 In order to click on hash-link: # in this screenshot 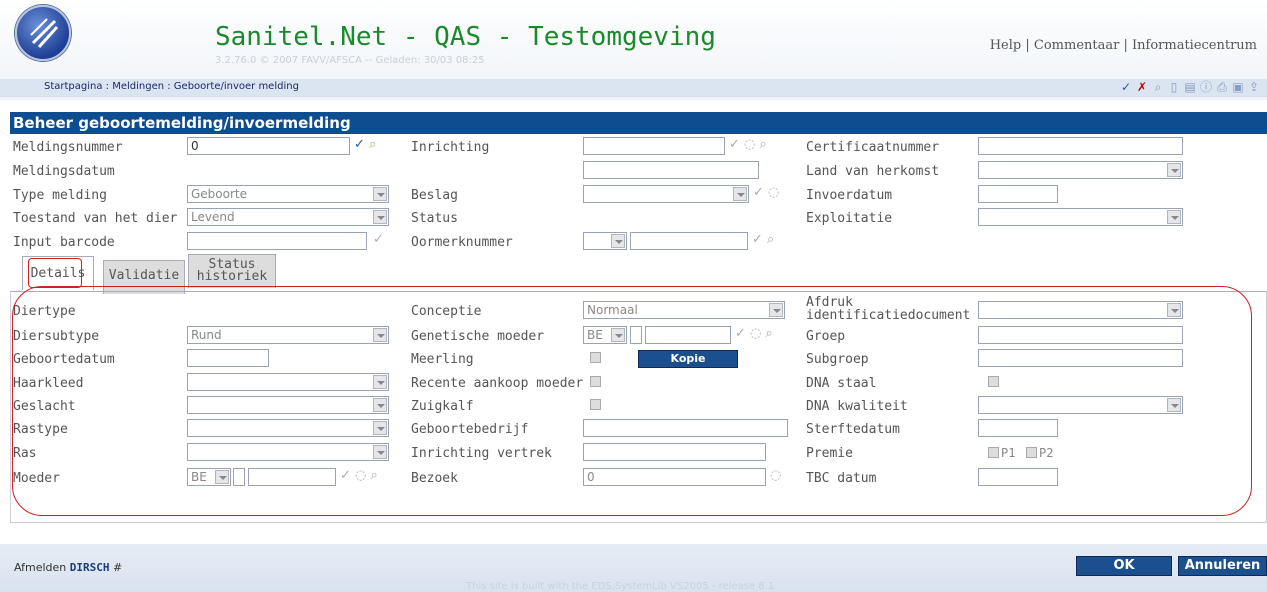, I will do `click(117, 567)`.